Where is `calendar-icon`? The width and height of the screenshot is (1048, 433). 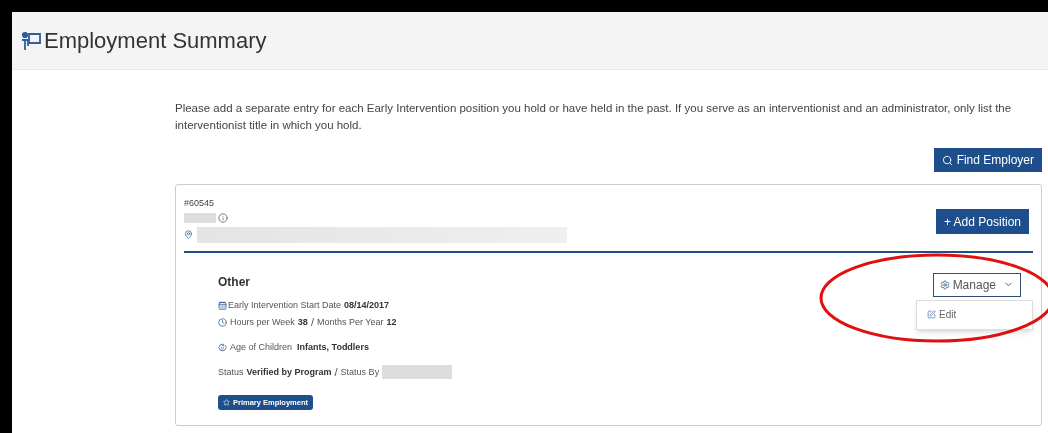
calendar-icon is located at coordinates (222, 305).